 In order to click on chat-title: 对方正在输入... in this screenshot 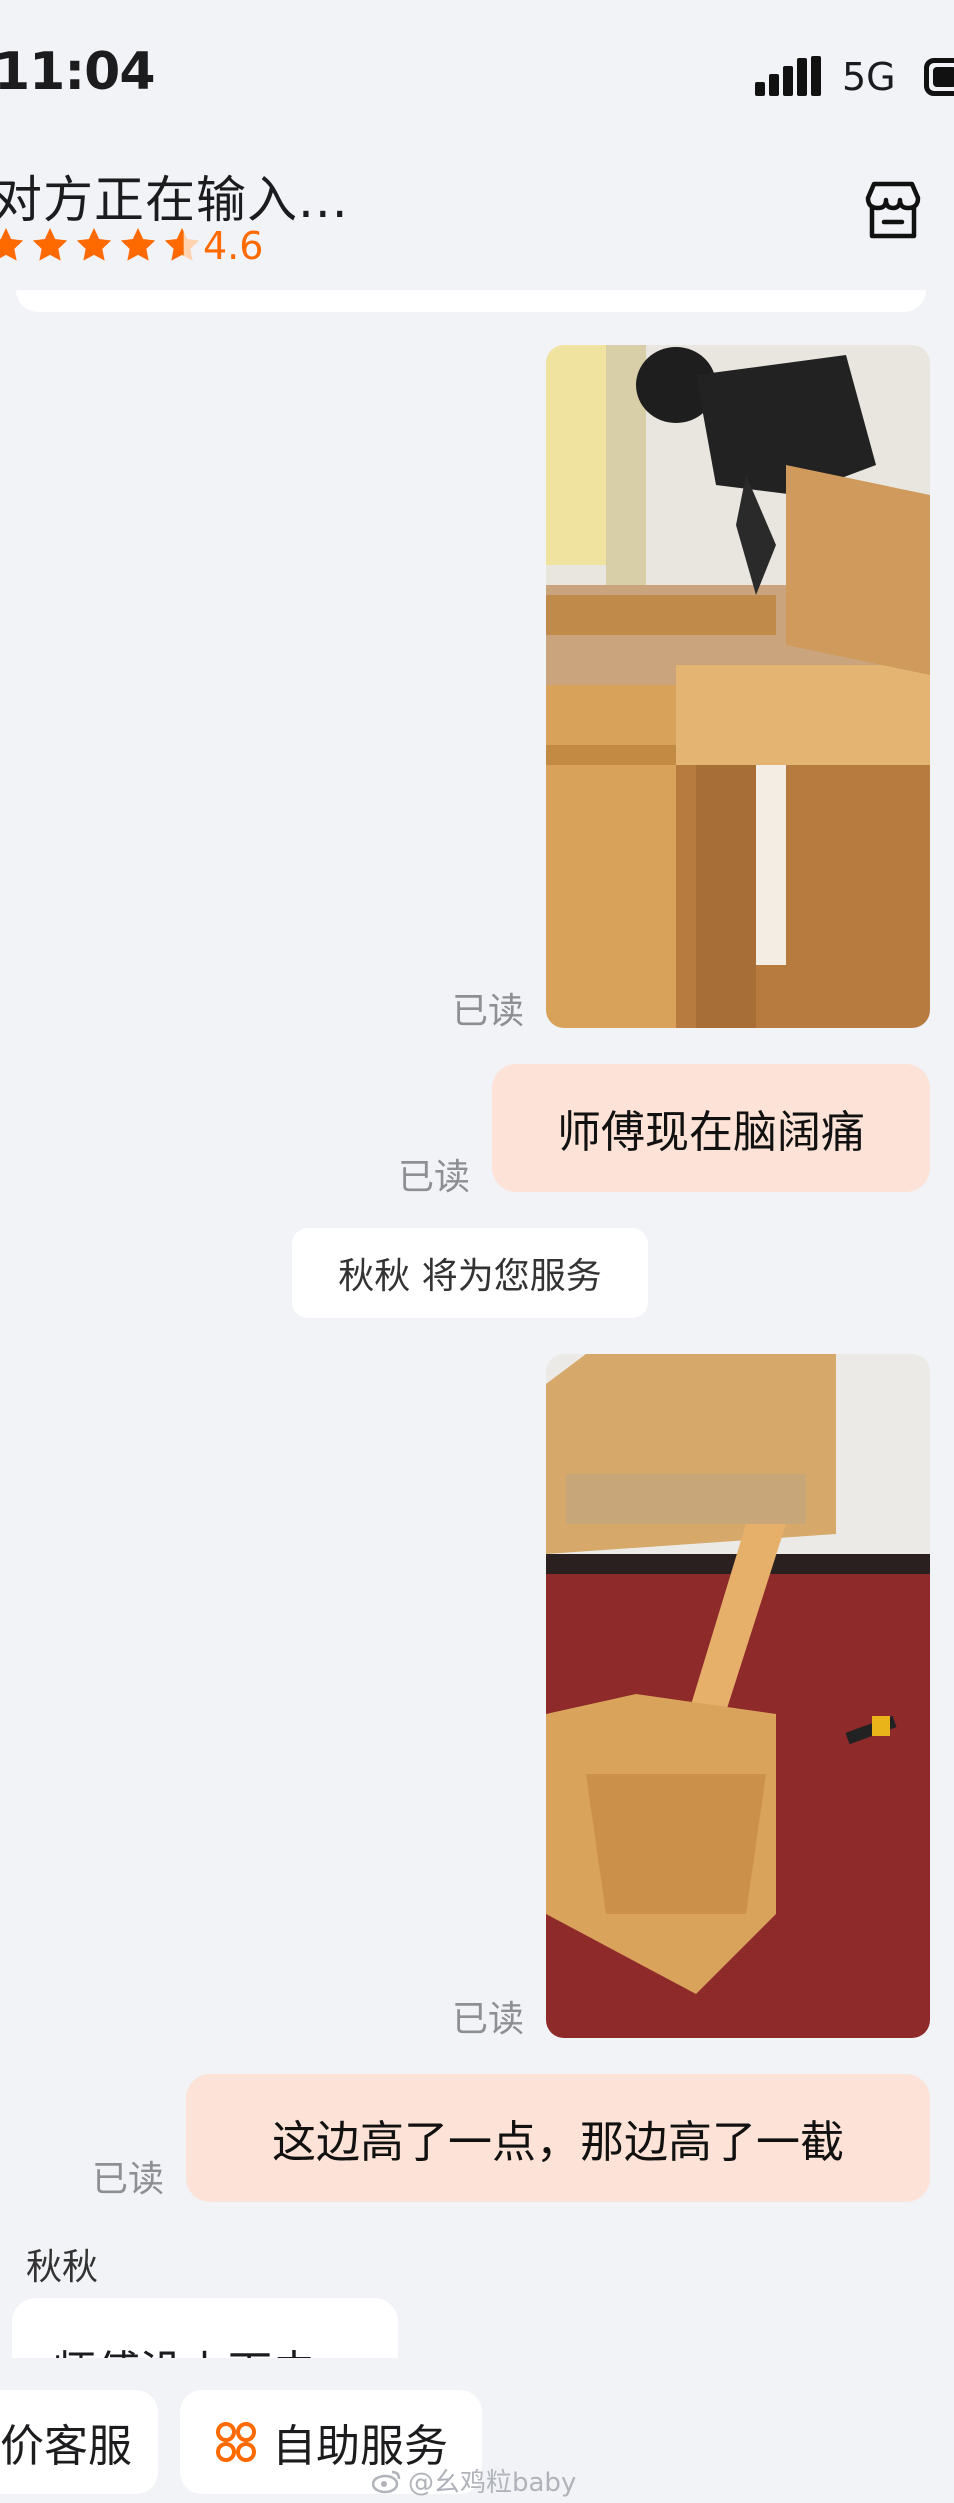, I will do `click(174, 200)`.